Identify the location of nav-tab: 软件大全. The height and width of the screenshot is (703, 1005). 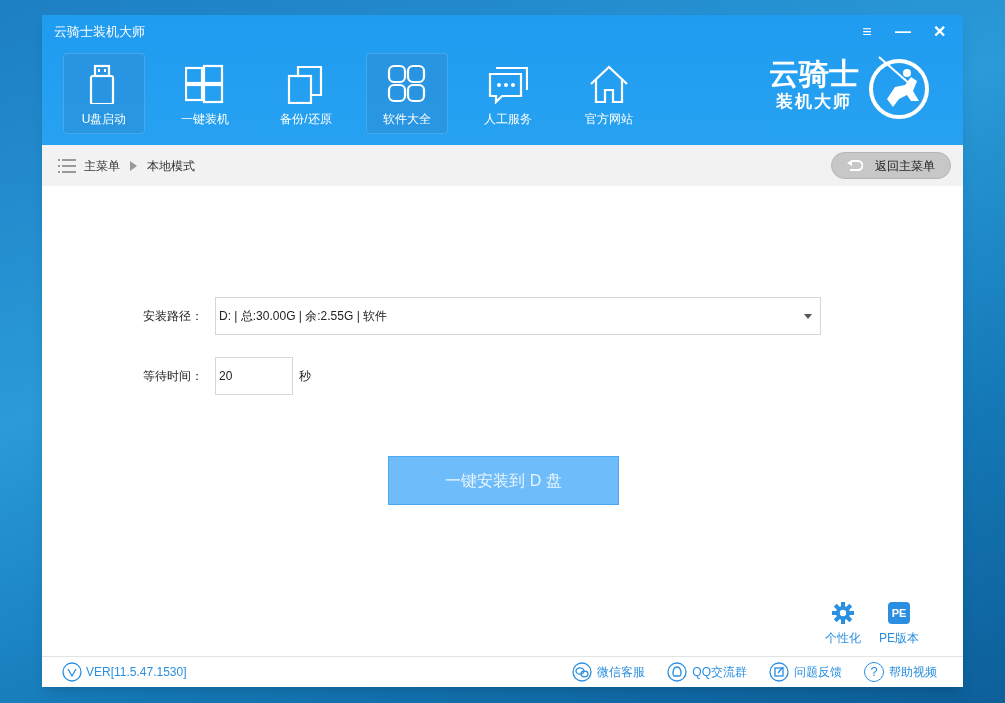
(407, 93).